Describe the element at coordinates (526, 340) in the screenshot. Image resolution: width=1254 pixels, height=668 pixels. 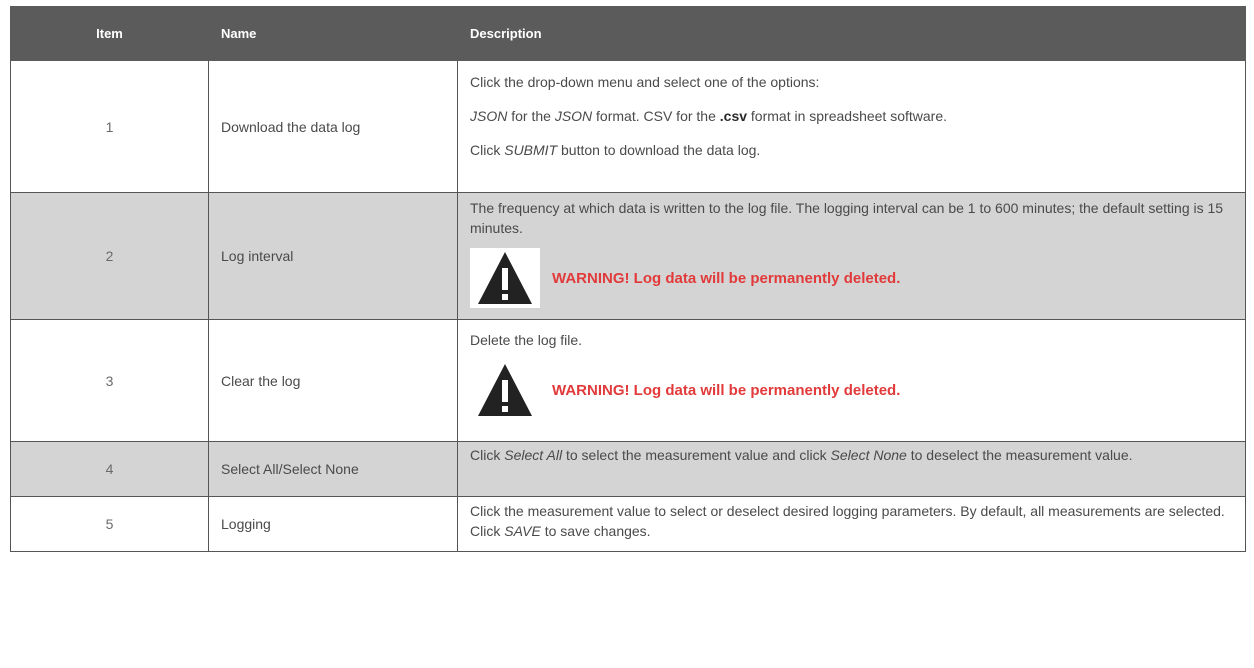
I see `desc-line: Delete the log file.` at that location.